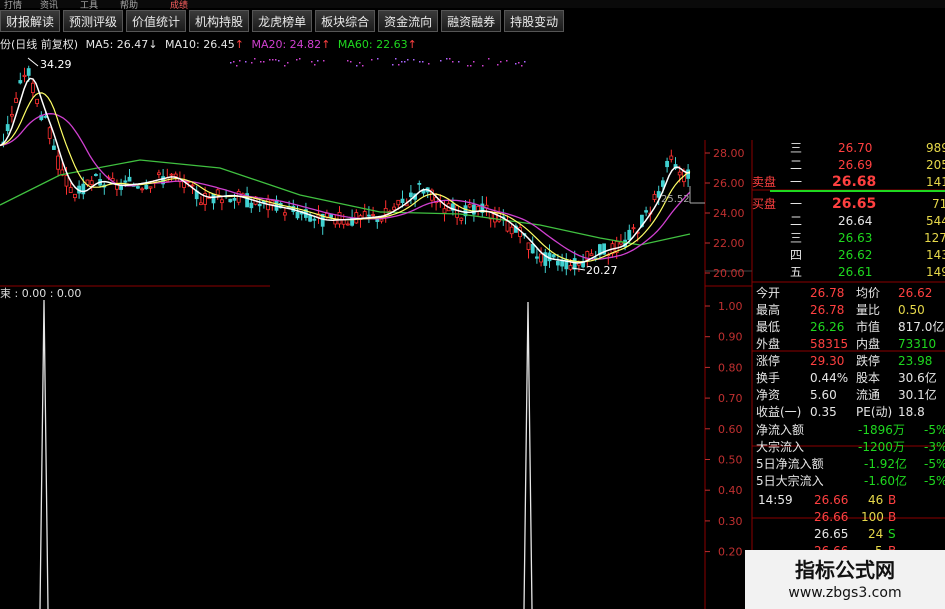 Image resolution: width=945 pixels, height=609 pixels. What do you see at coordinates (729, 273) in the screenshot?
I see `price-axis-tick: 20.00` at bounding box center [729, 273].